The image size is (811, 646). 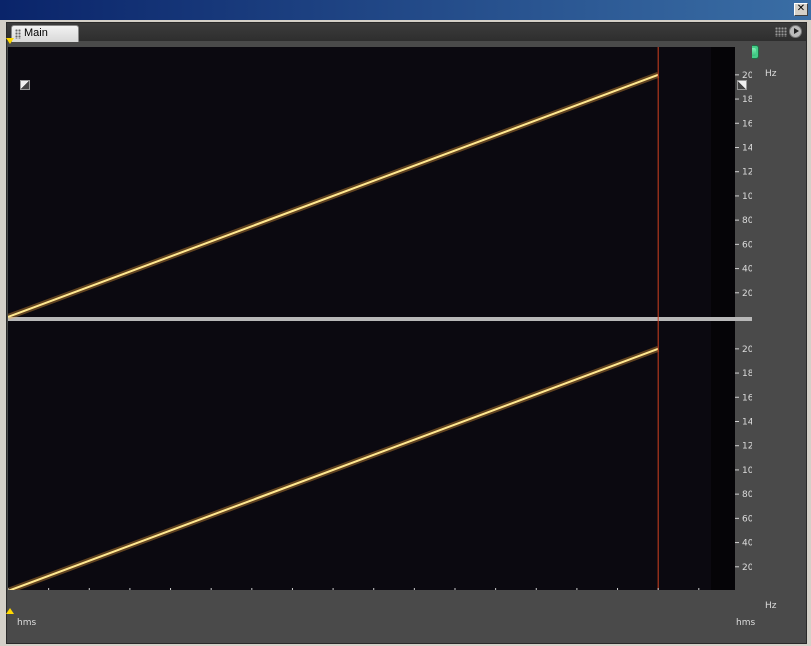 I want to click on freq-tick-label-upper: 14000, so click(x=747, y=148).